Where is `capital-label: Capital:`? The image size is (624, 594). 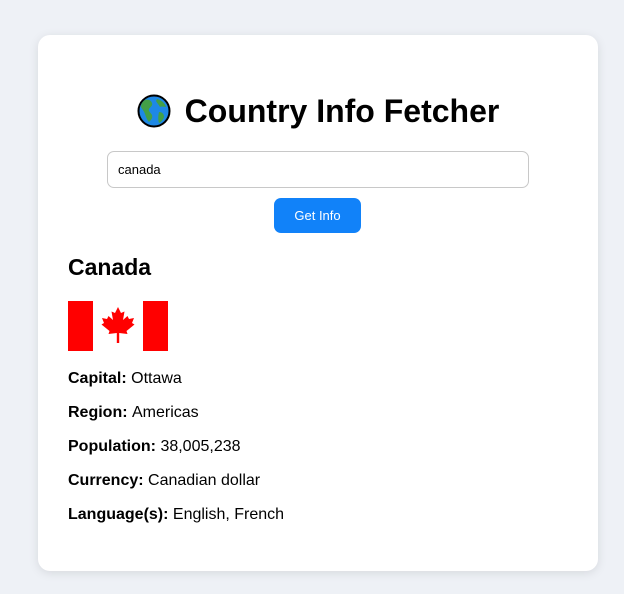
capital-label: Capital: is located at coordinates (100, 378).